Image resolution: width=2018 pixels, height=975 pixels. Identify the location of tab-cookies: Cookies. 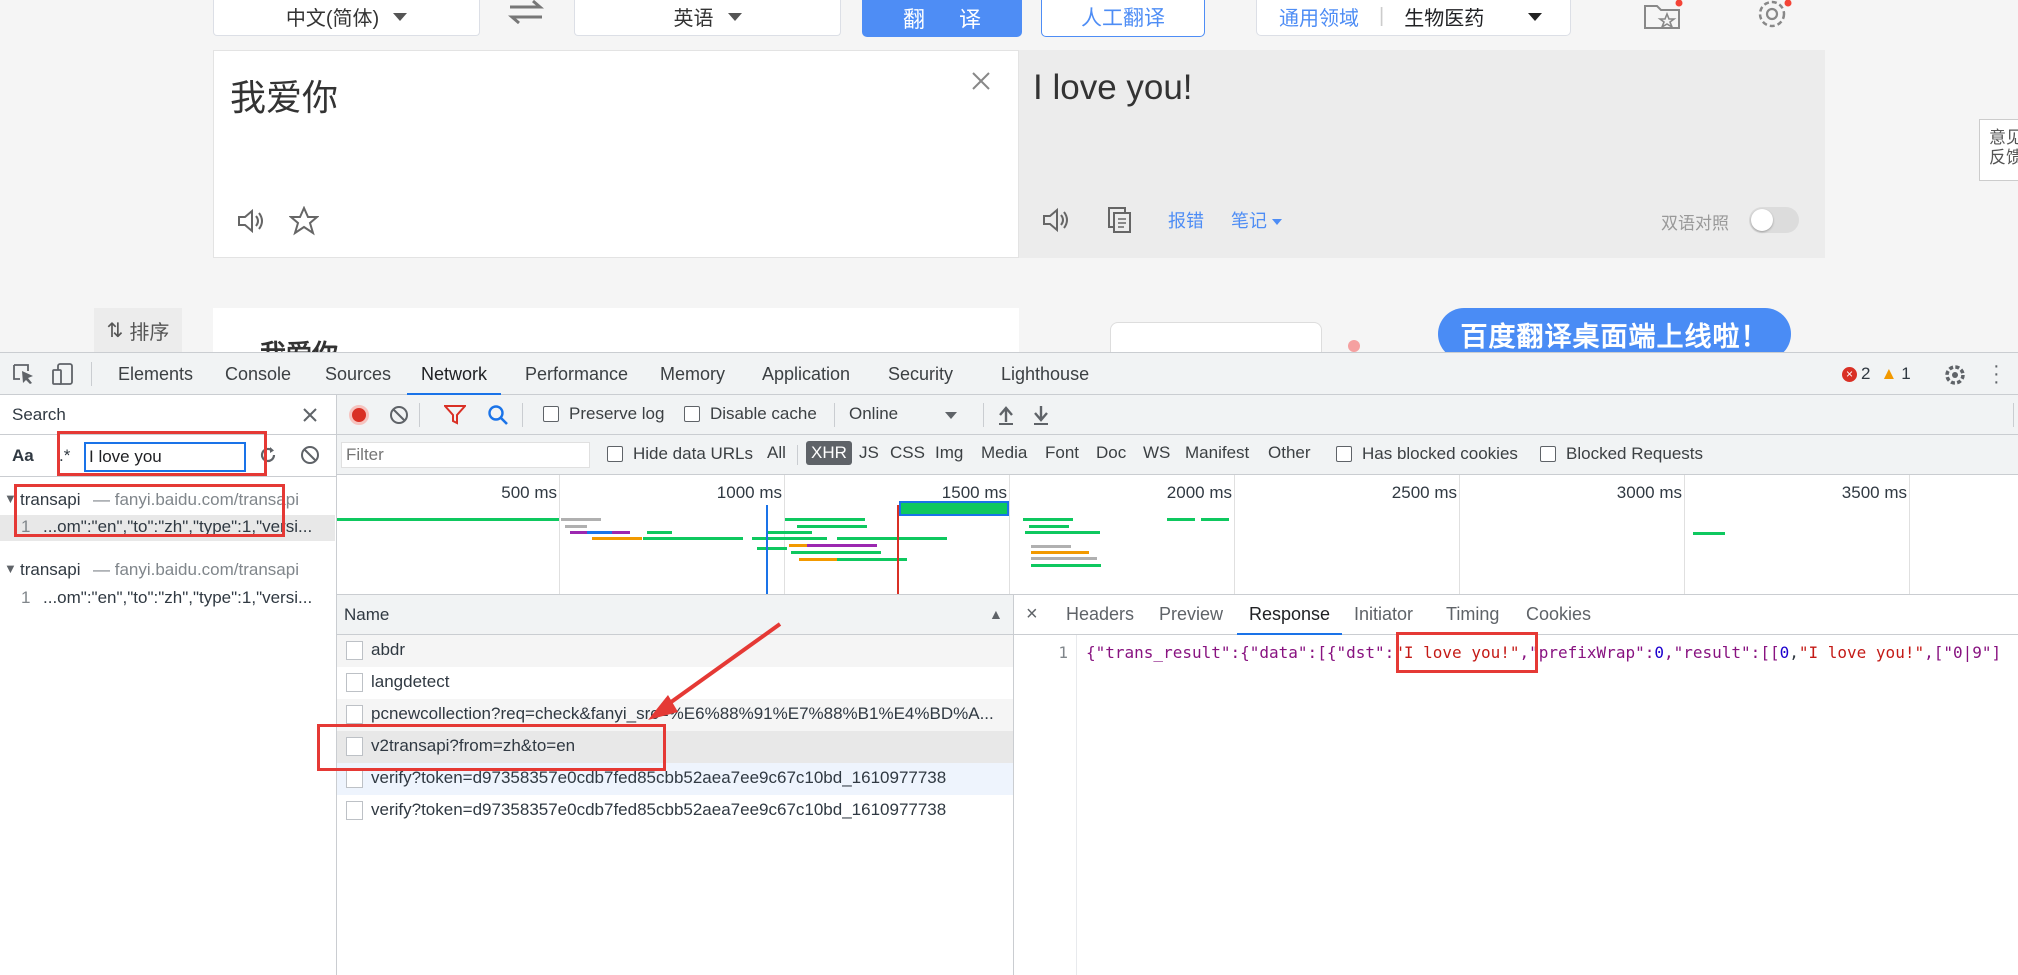
(1558, 614).